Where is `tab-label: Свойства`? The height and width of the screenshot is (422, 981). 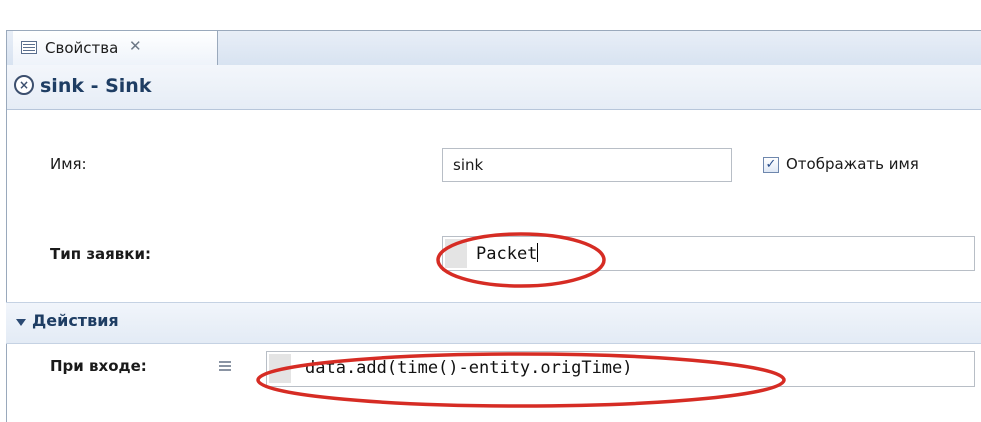
tab-label: Свойства is located at coordinates (82, 48).